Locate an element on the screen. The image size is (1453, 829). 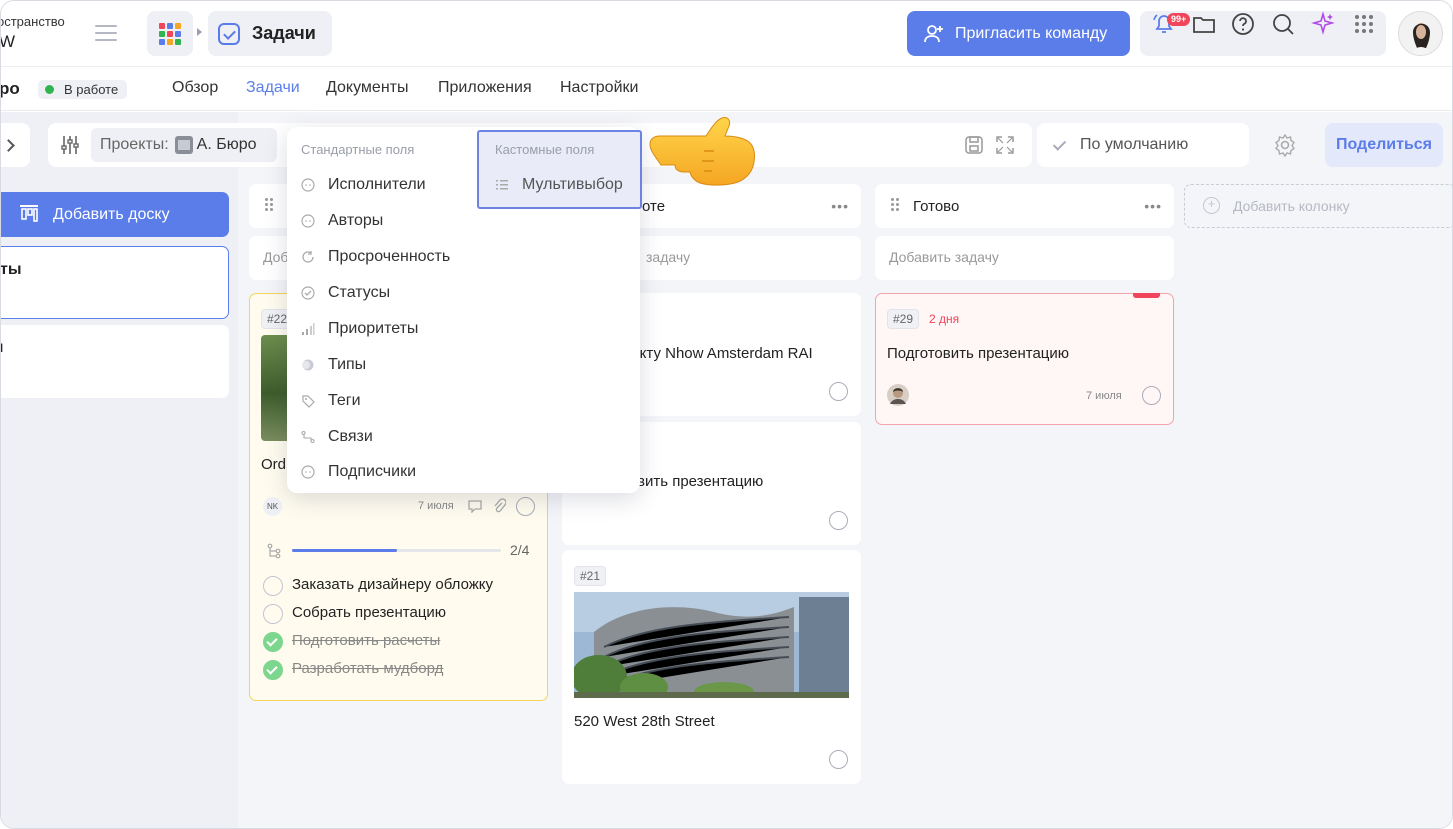
share-button: Поделиться is located at coordinates (1384, 145).